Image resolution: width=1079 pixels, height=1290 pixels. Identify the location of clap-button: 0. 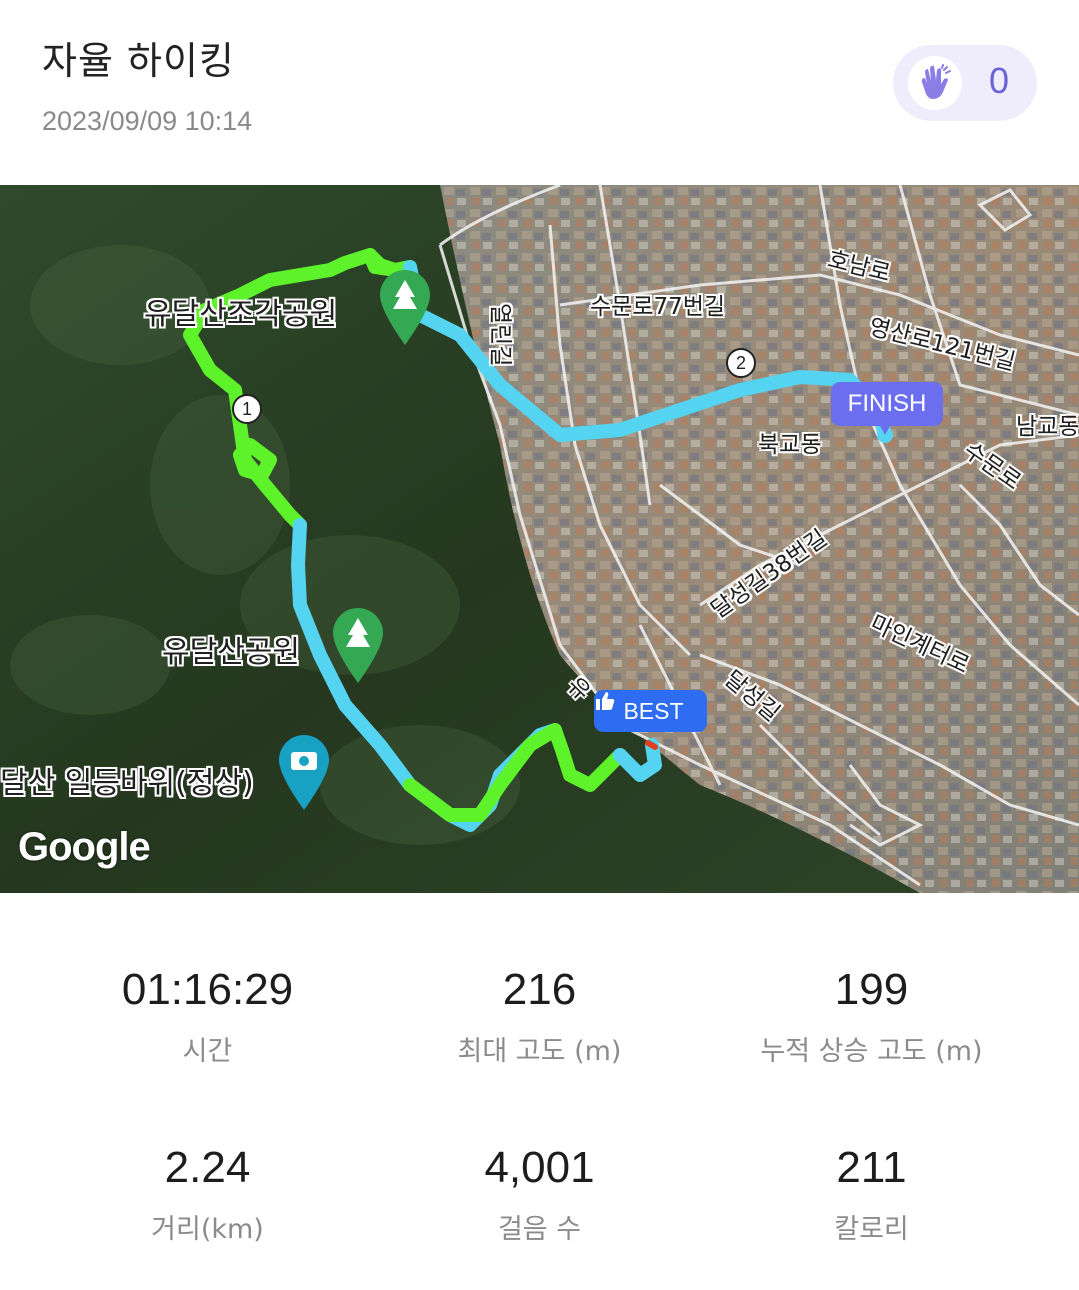
(965, 83).